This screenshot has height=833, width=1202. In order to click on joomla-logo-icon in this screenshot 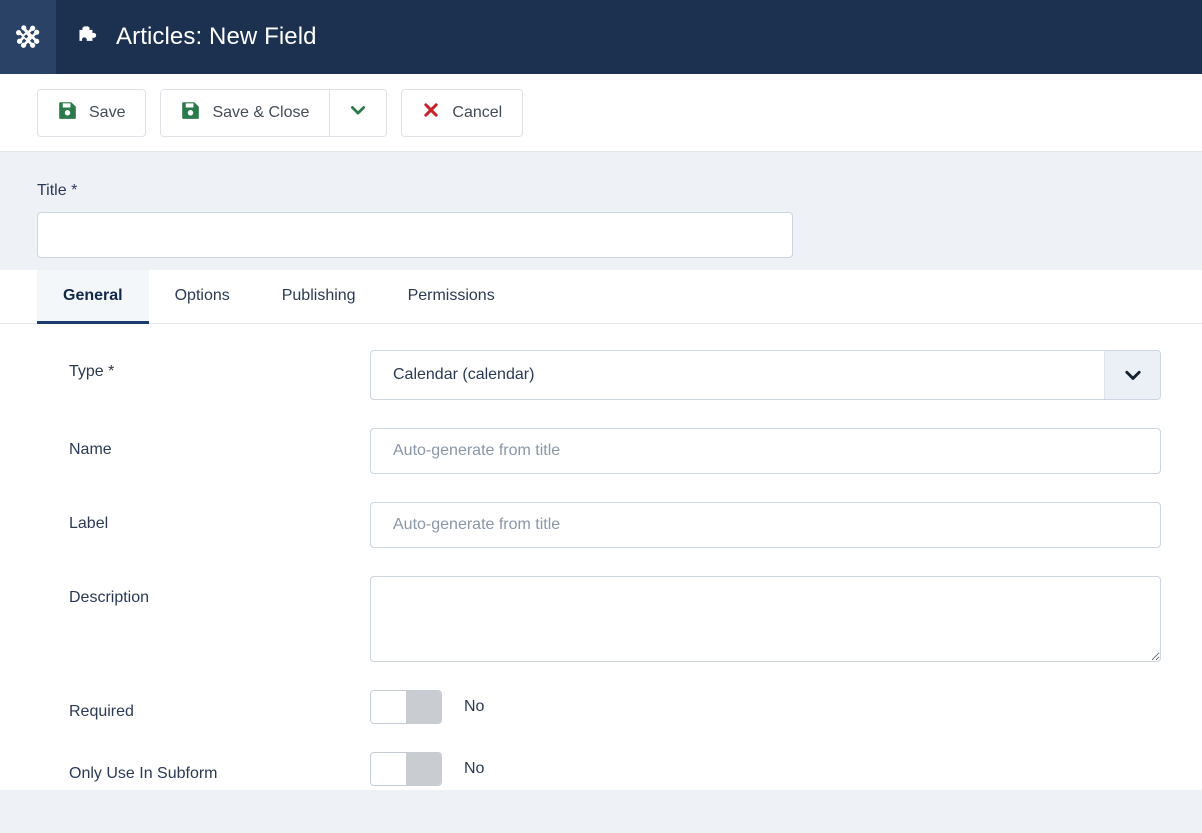, I will do `click(28, 37)`.